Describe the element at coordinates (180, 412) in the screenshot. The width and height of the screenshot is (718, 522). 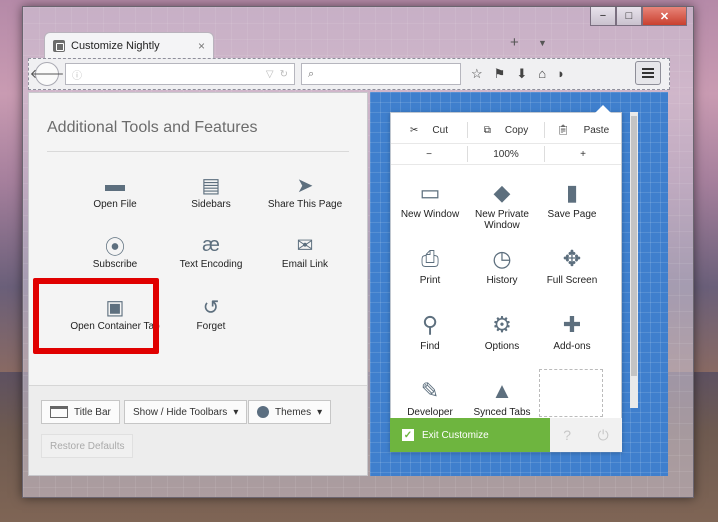
I see `toolbars-label: Show / Hide Toolbars` at that location.